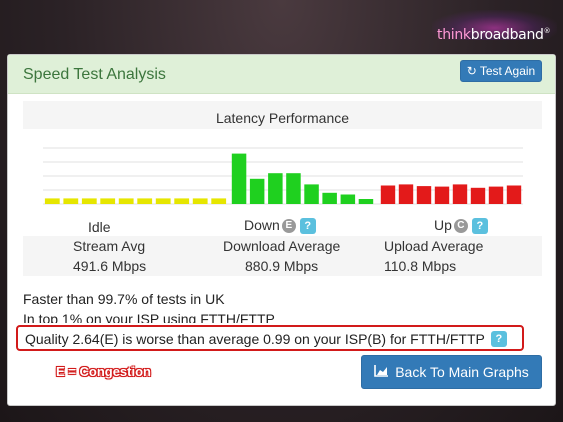 This screenshot has width=563, height=422. Describe the element at coordinates (282, 246) in the screenshot. I see `download-avg-label: Download Average` at that location.